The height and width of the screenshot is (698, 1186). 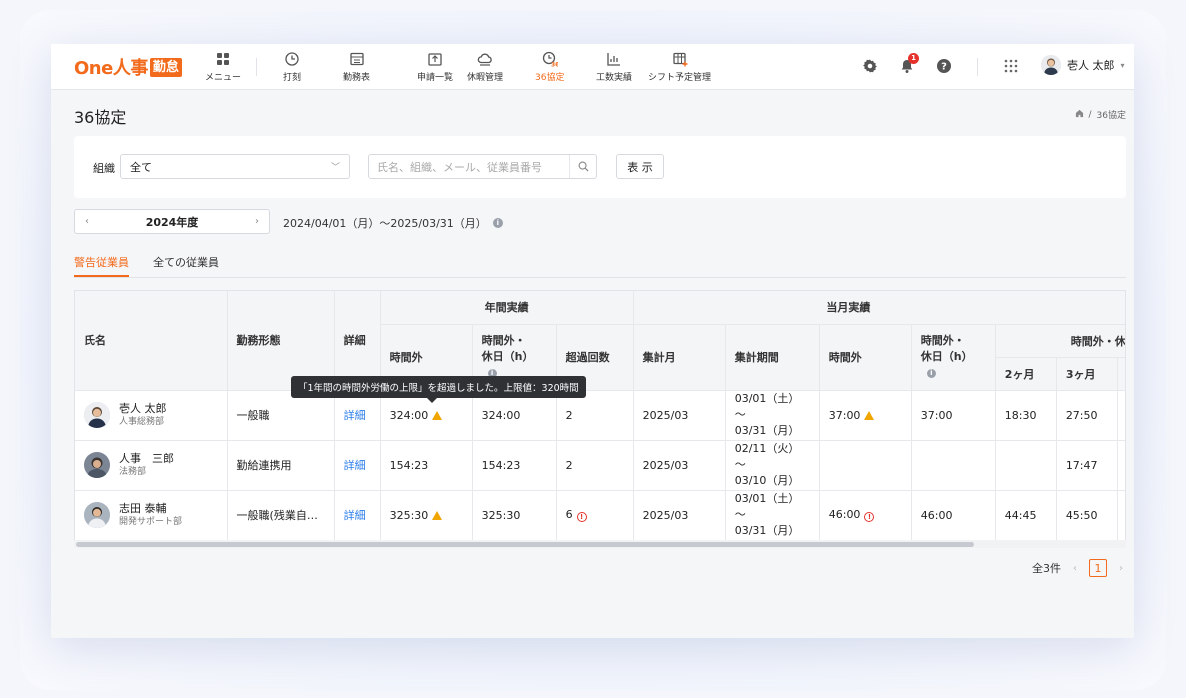 I want to click on nav-shift: シフト予定管理, so click(x=679, y=68).